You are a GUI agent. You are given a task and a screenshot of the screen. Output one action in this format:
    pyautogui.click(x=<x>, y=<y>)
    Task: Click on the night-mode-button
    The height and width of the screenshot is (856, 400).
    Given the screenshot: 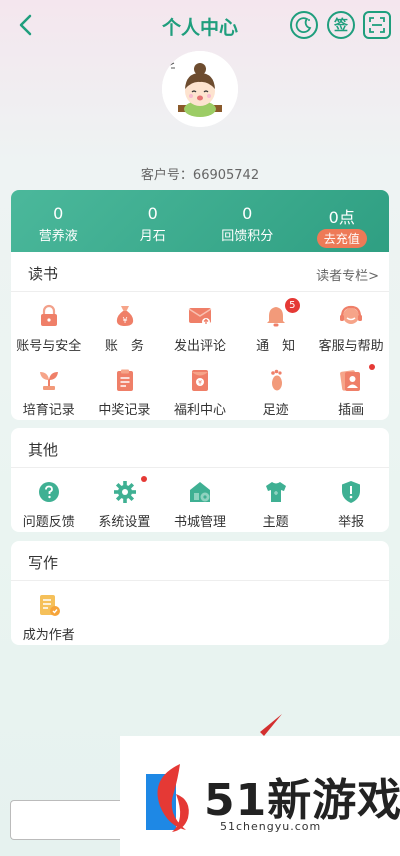 What is the action you would take?
    pyautogui.click(x=304, y=25)
    